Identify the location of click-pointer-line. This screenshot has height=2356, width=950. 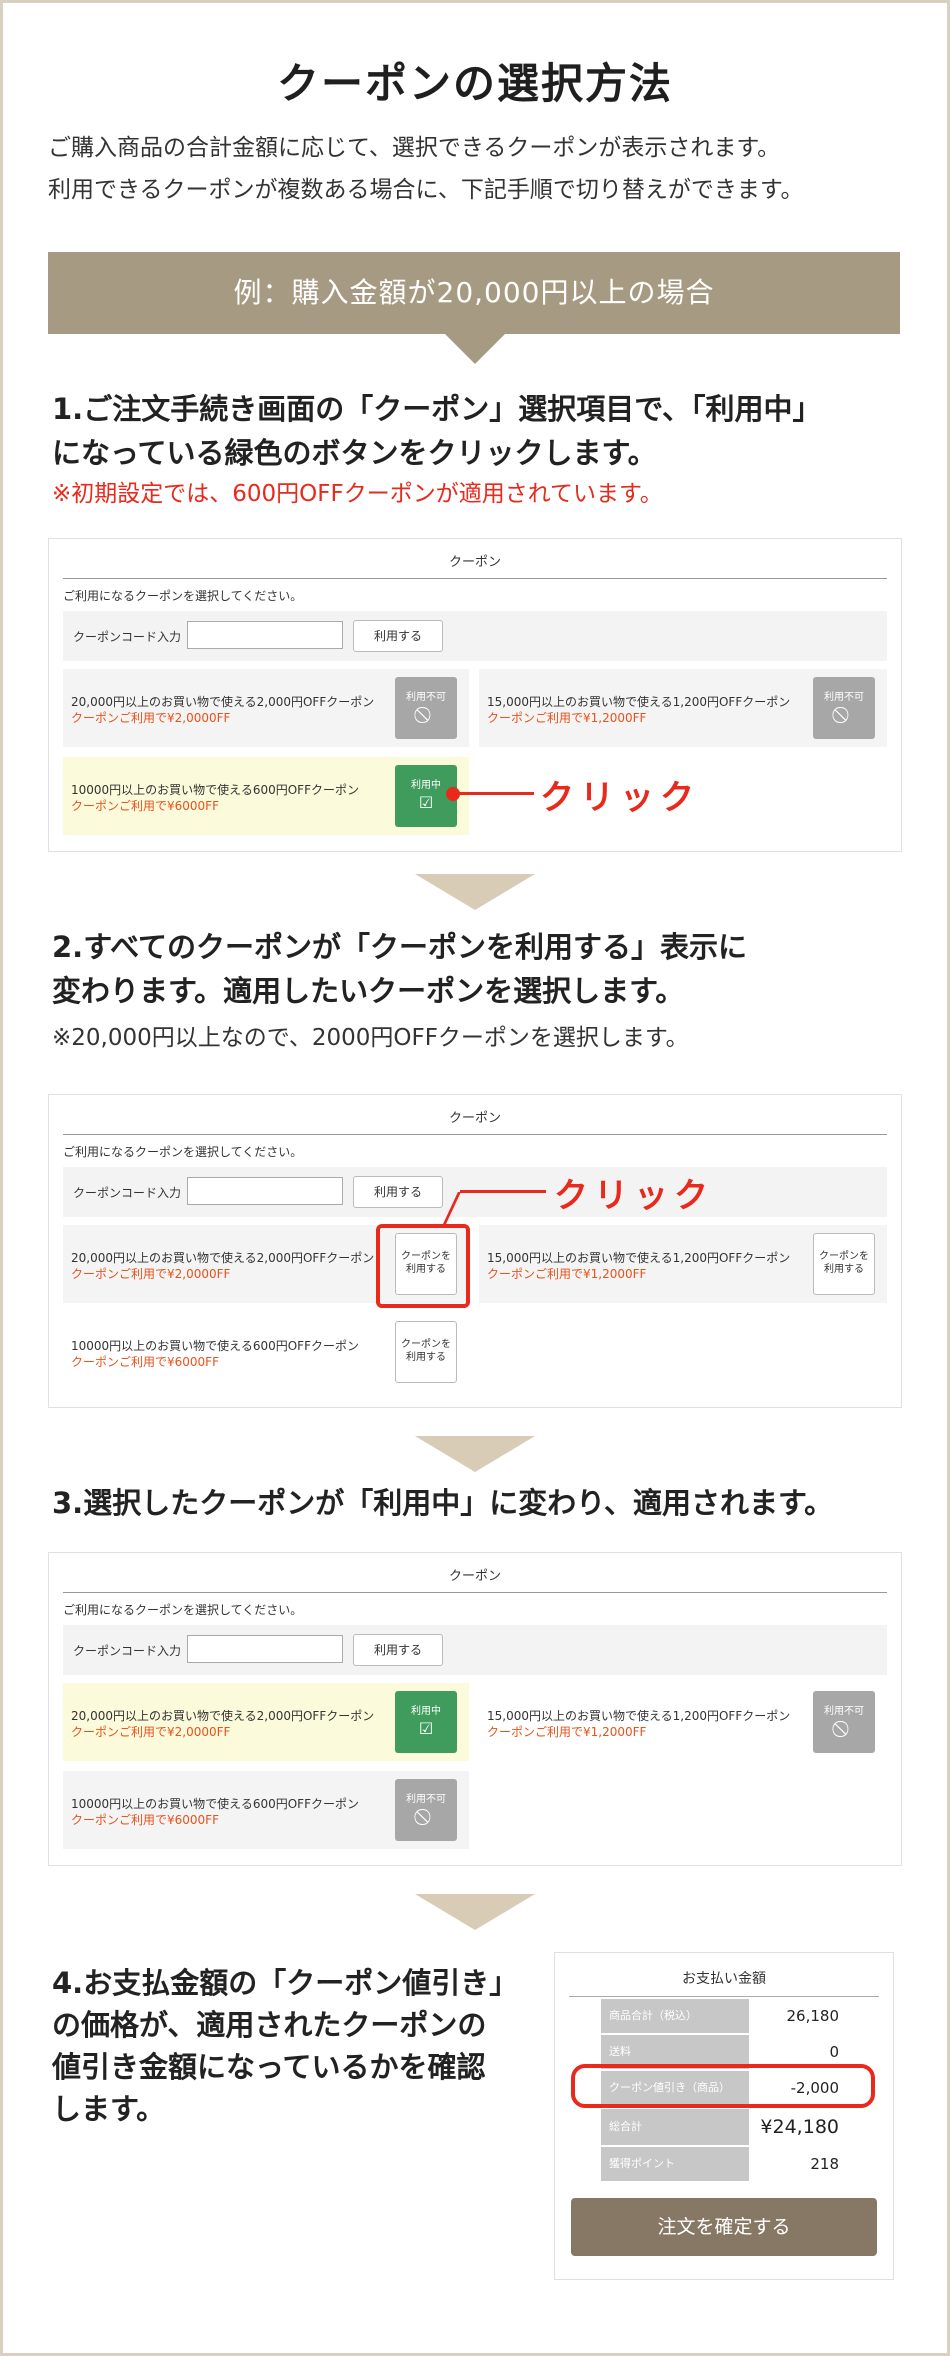
(494, 793).